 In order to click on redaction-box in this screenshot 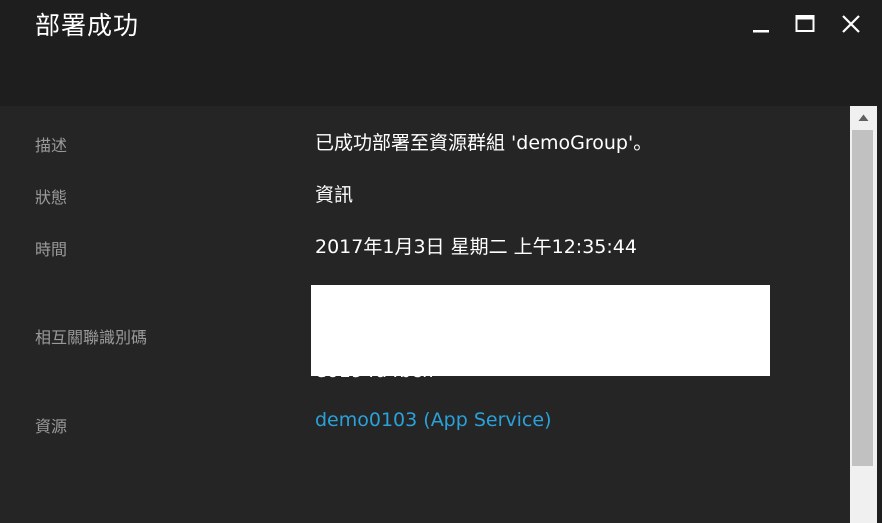, I will do `click(540, 330)`.